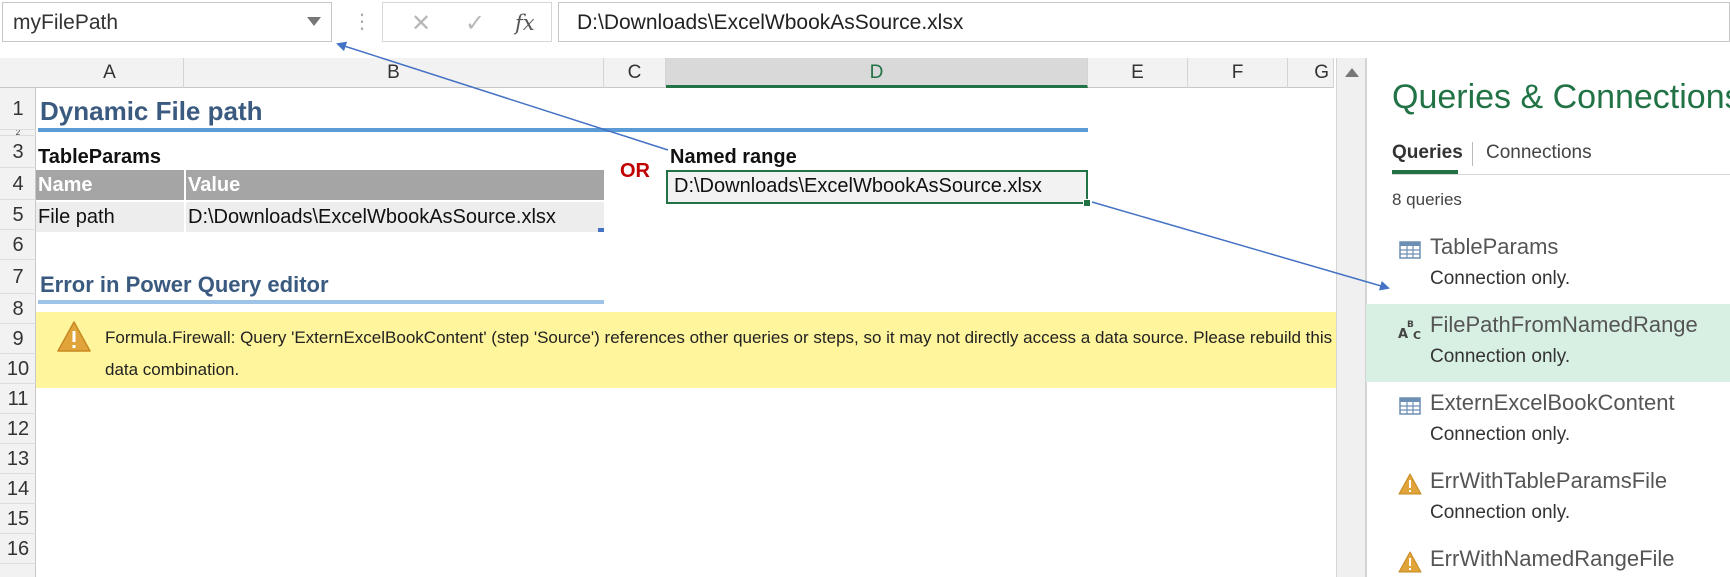  I want to click on table-header-row: Name Value, so click(320, 185).